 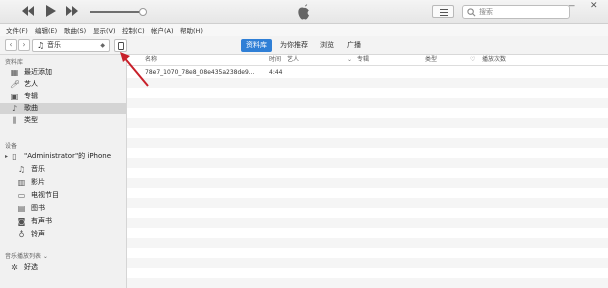 What do you see at coordinates (594, 6) in the screenshot?
I see `close-button: ✕` at bounding box center [594, 6].